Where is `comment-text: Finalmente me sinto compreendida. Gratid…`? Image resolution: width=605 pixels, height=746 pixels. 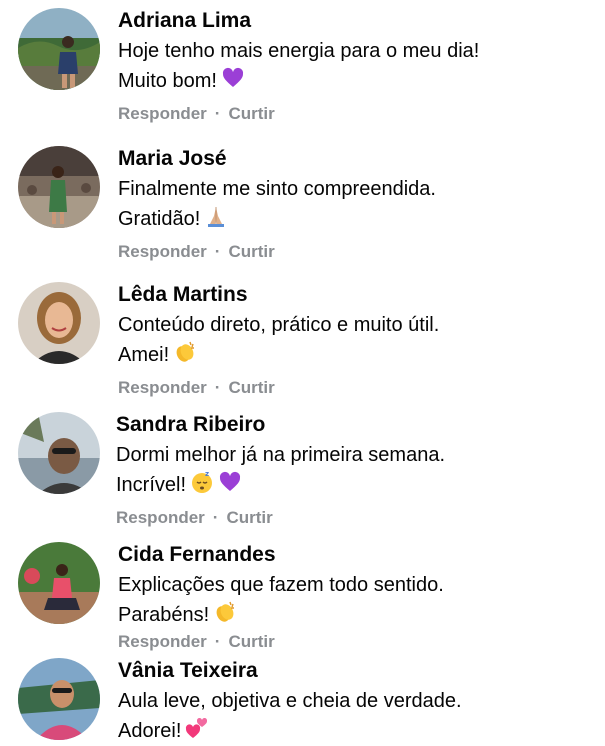
comment-text: Finalmente me sinto compreendida. Gratid… is located at coordinates (358, 204).